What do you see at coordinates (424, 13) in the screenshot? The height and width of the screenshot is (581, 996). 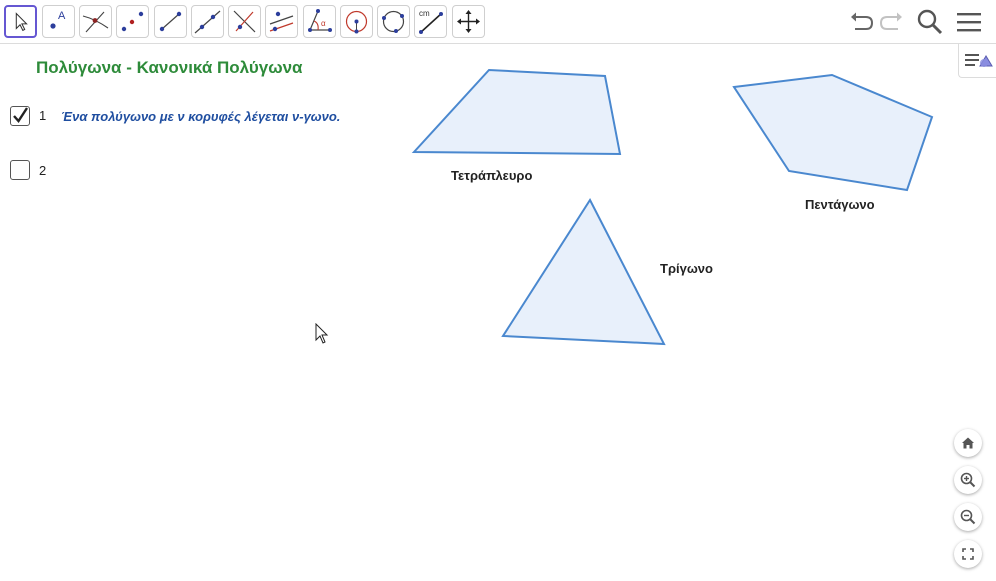 I see `svg-text: cm` at bounding box center [424, 13].